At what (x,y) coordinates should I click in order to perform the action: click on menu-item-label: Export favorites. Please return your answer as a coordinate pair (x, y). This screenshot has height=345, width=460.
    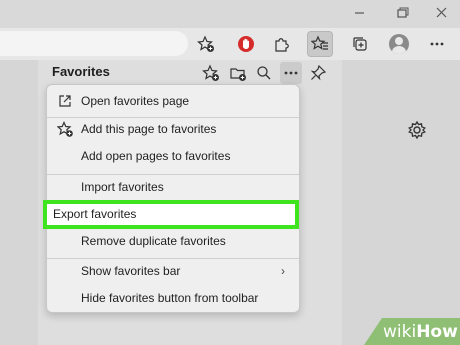
    Looking at the image, I should click on (95, 214).